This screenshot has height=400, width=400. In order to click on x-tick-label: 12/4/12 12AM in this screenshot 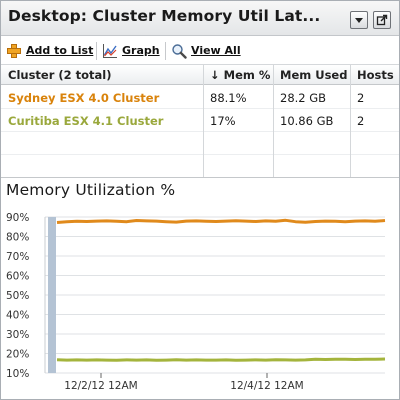, I will do `click(266, 386)`.